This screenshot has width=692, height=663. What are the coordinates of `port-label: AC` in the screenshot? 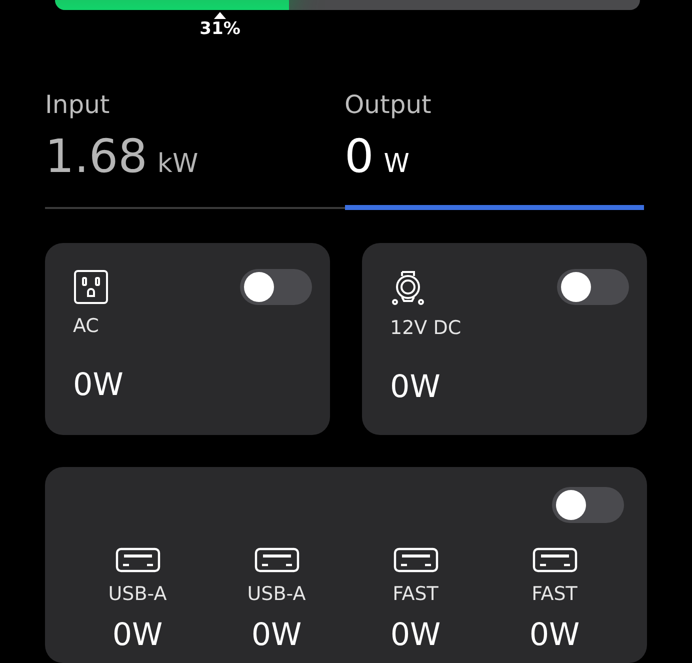 It's located at (86, 326).